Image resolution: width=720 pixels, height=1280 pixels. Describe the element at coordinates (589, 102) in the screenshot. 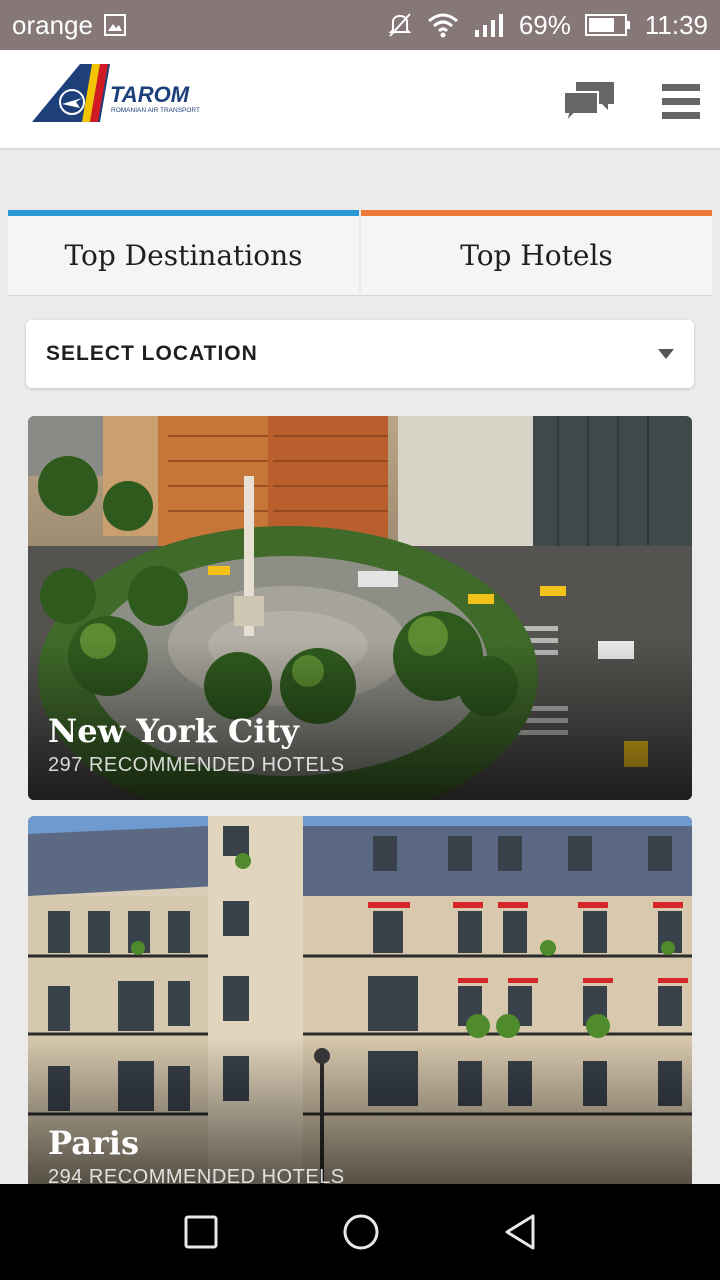

I see `chat-icon` at that location.